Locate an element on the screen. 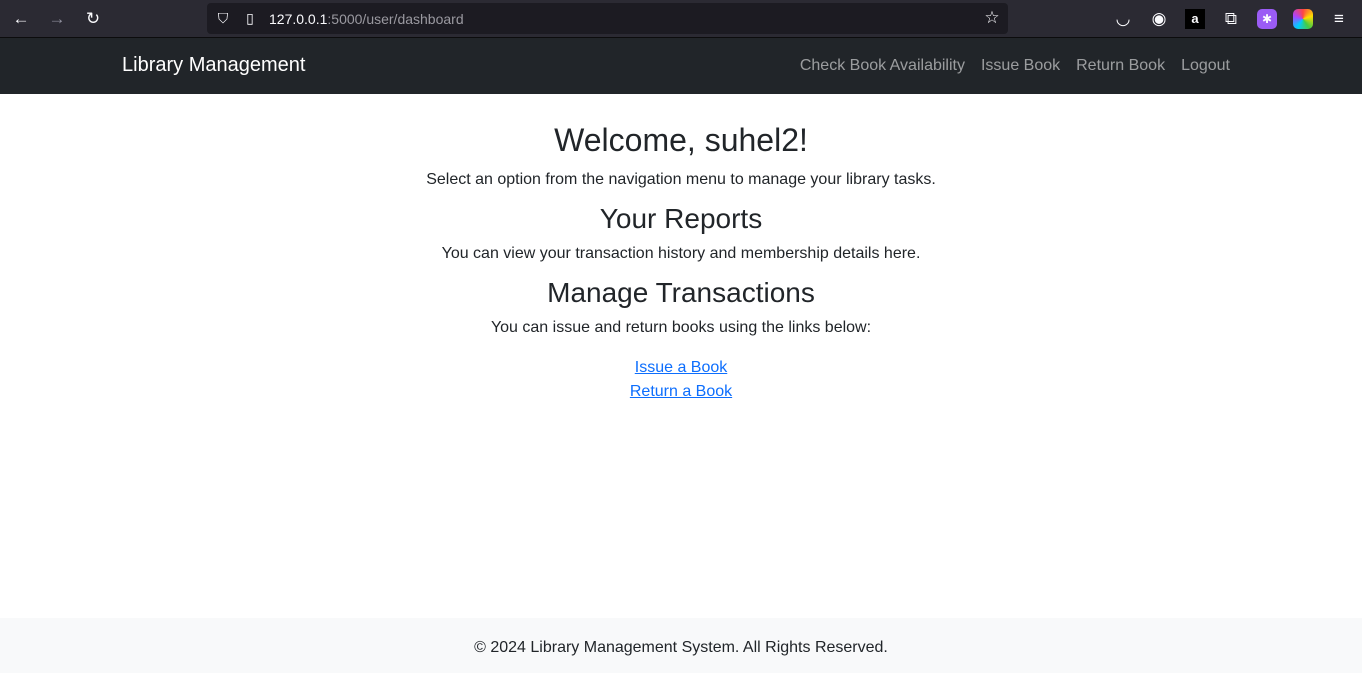  extensions-icon: ⧉ is located at coordinates (1231, 19).